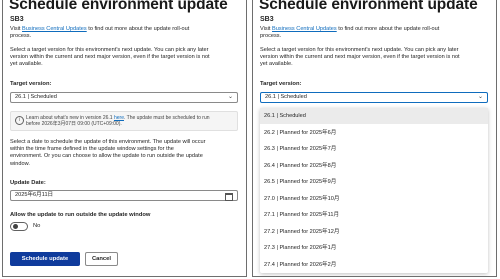 This screenshot has height=279, width=500. Describe the element at coordinates (229, 197) in the screenshot. I see `calendar-icon` at that location.